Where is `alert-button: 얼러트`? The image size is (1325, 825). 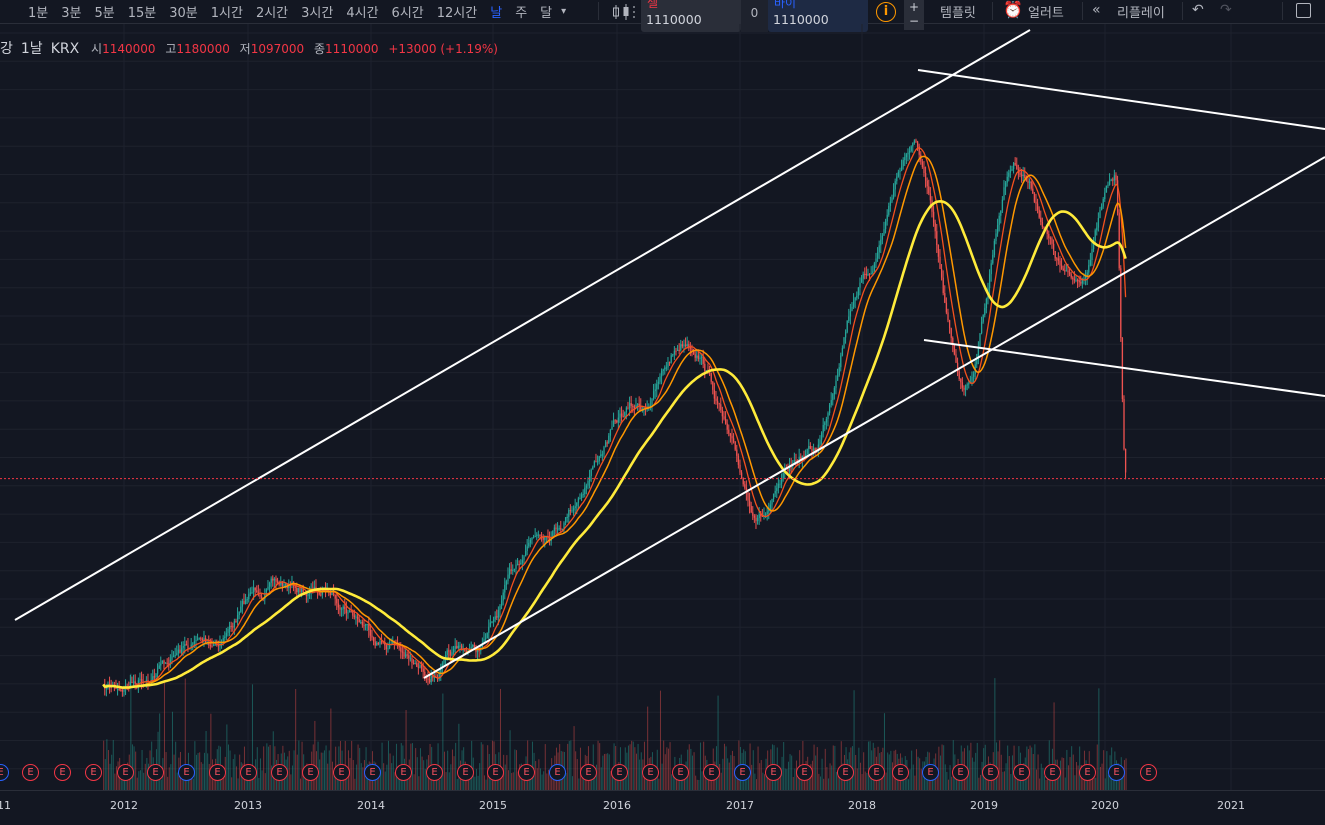 alert-button: 얼러트 is located at coordinates (1046, 11).